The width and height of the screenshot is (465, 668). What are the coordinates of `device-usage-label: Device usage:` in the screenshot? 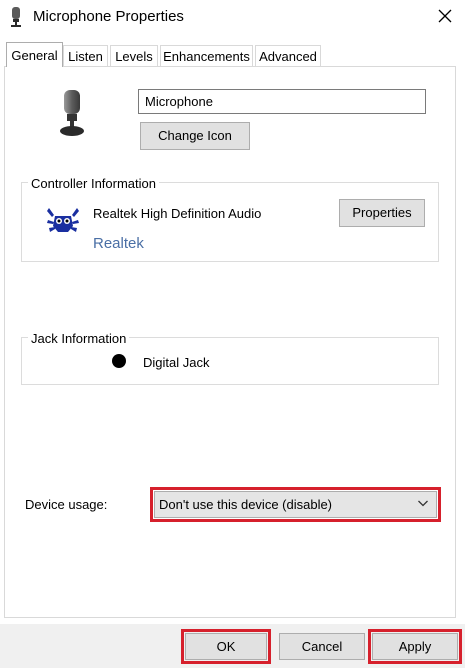 It's located at (66, 504).